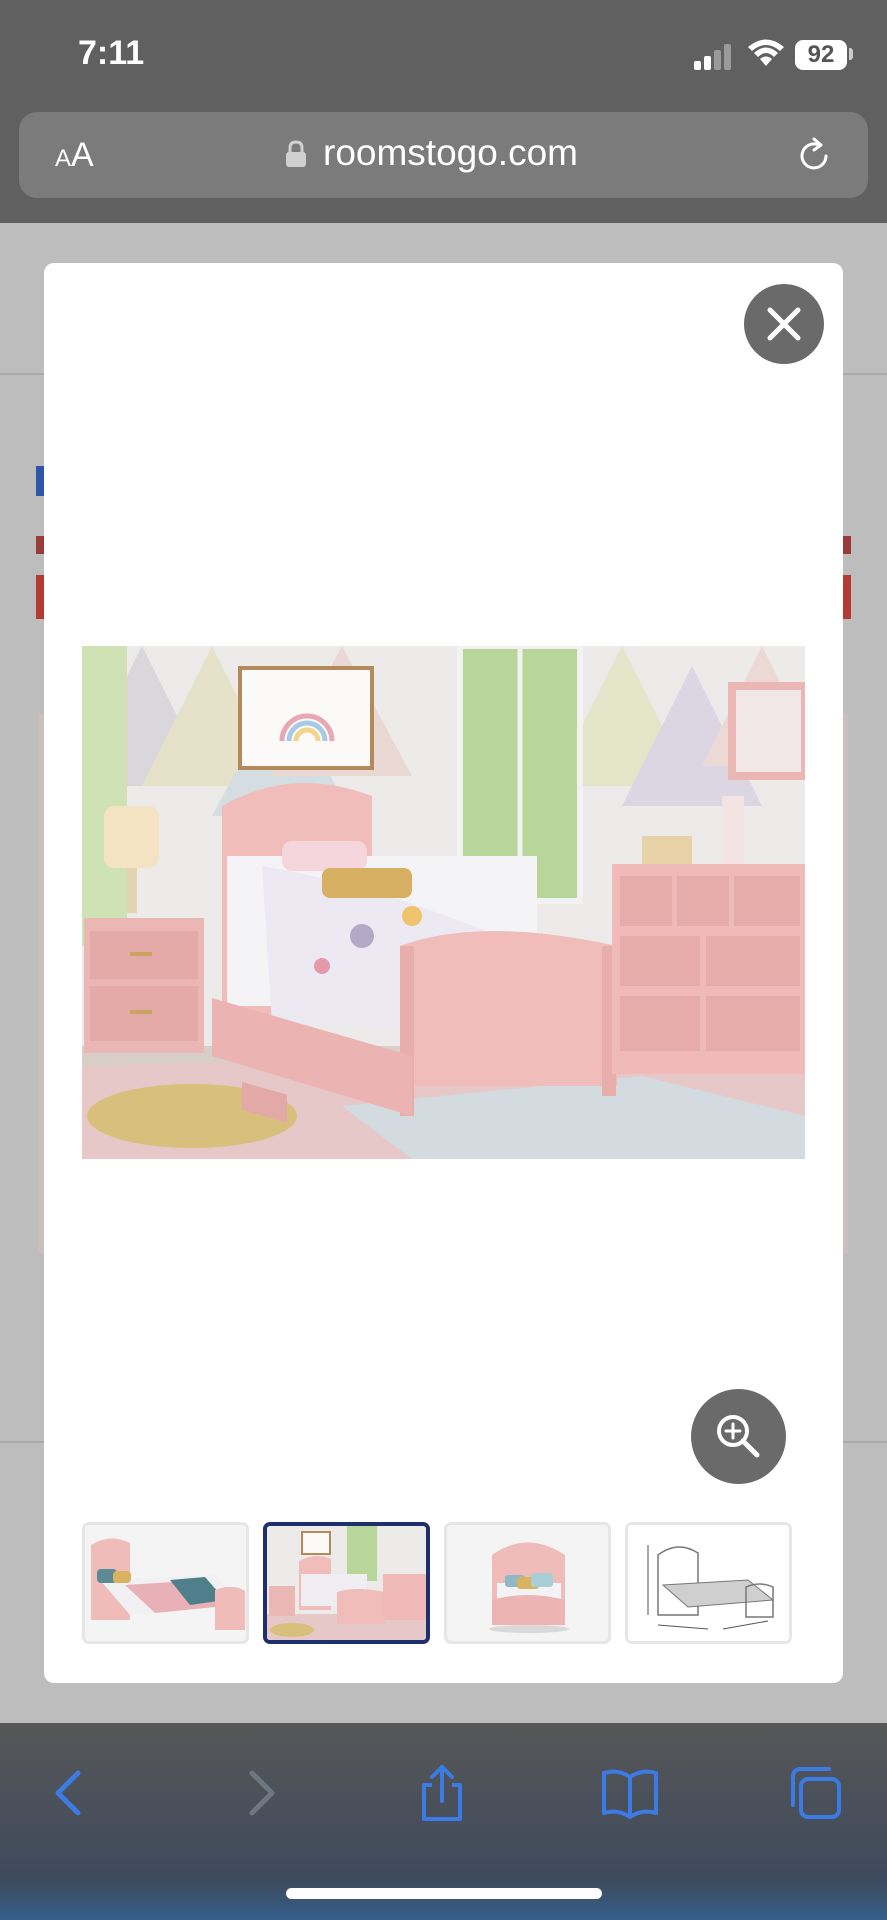 This screenshot has width=887, height=1920. Describe the element at coordinates (851, 54) in the screenshot. I see `battery-nub` at that location.